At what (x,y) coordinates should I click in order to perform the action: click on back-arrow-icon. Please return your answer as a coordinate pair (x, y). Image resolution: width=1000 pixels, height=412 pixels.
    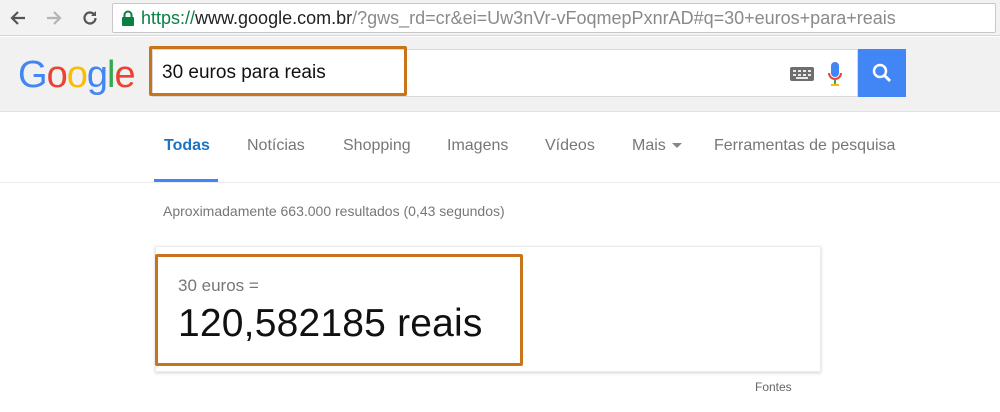
    Looking at the image, I should click on (18, 18).